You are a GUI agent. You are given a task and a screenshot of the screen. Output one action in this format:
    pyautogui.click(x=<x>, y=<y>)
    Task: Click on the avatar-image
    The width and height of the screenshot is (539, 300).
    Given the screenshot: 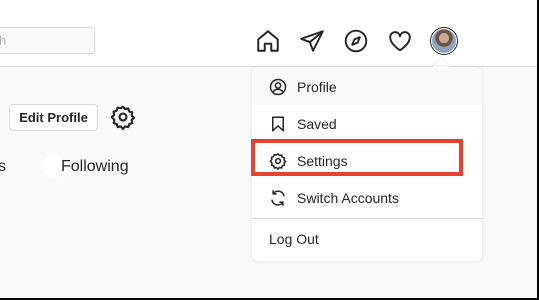 What is the action you would take?
    pyautogui.click(x=444, y=41)
    